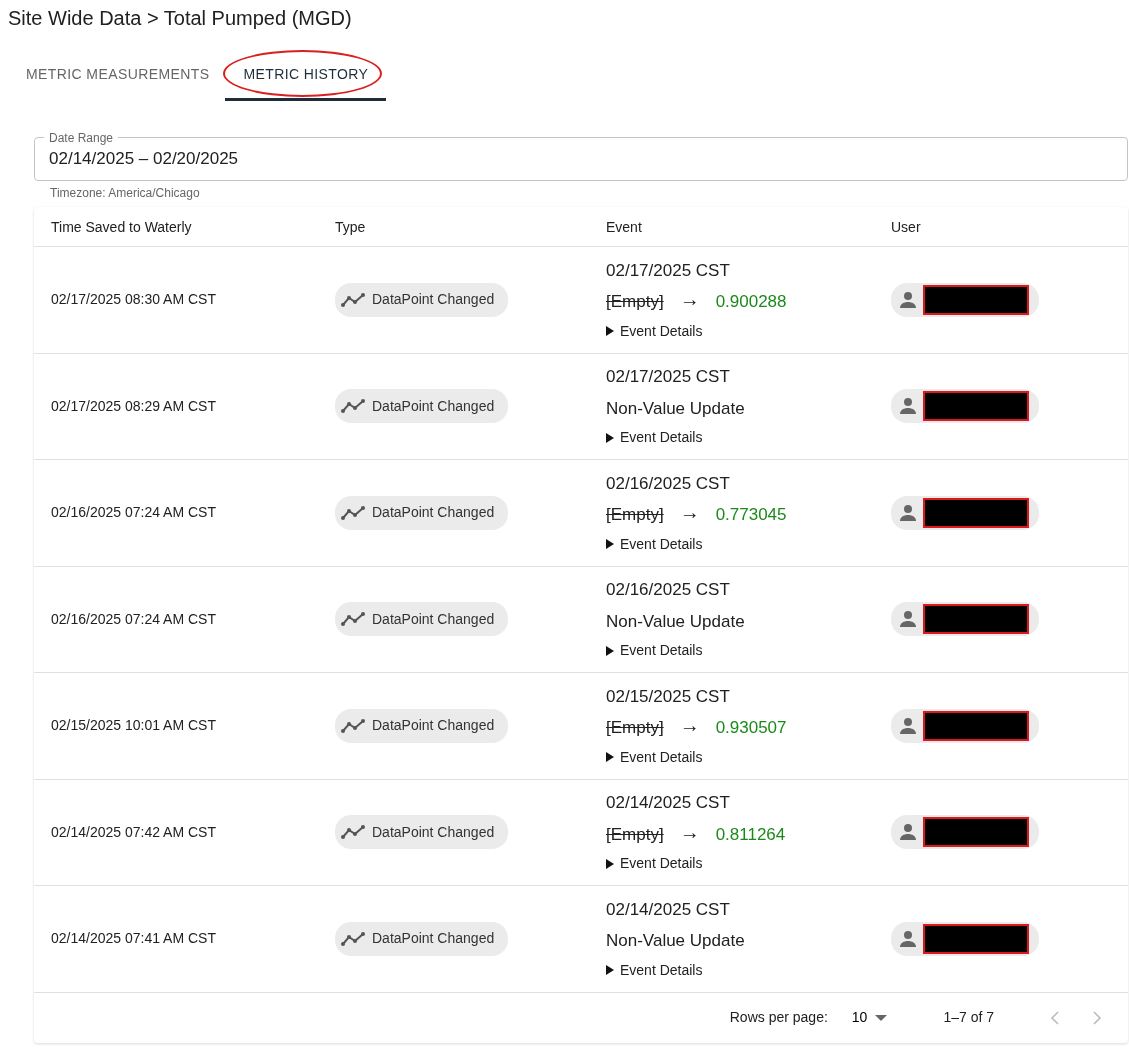 This screenshot has width=1129, height=1048. What do you see at coordinates (731, 227) in the screenshot?
I see `column-header: Event` at bounding box center [731, 227].